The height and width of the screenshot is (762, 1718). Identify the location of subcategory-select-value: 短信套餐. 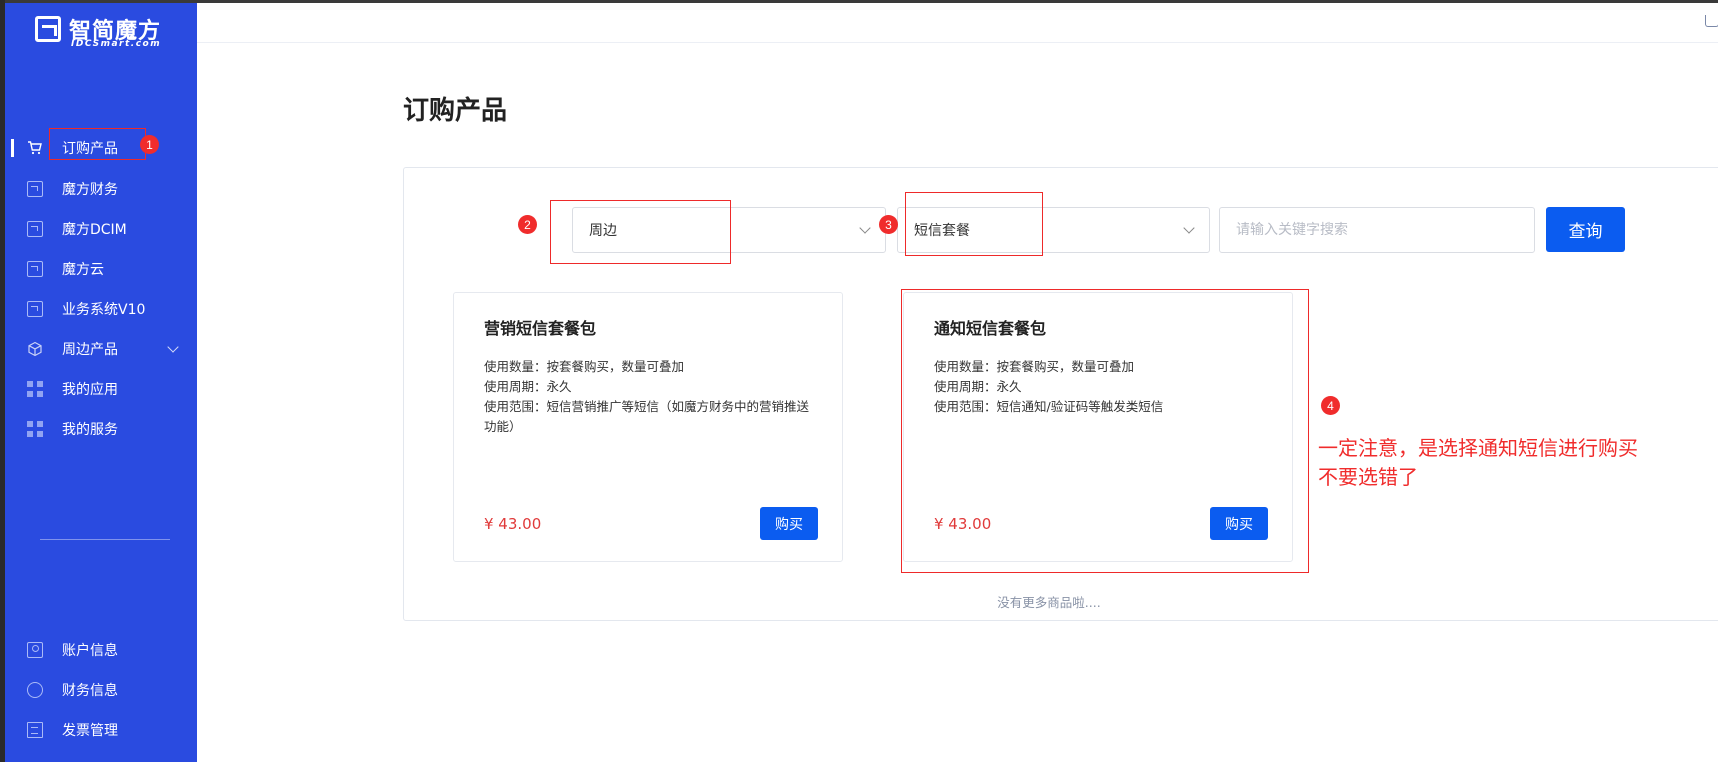
(942, 231).